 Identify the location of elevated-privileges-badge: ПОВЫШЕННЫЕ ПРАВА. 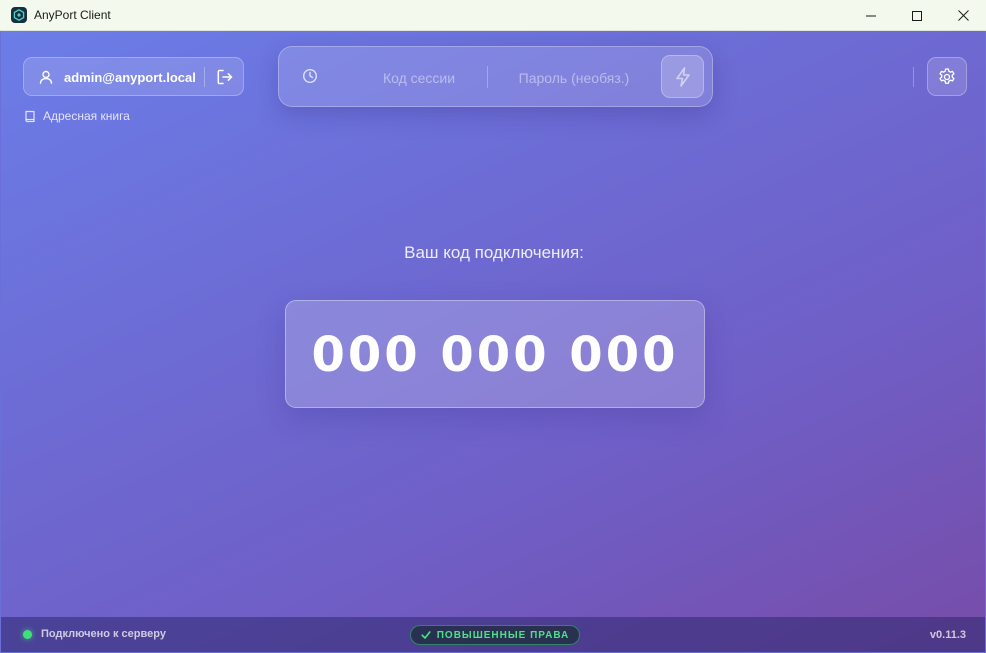
(495, 635).